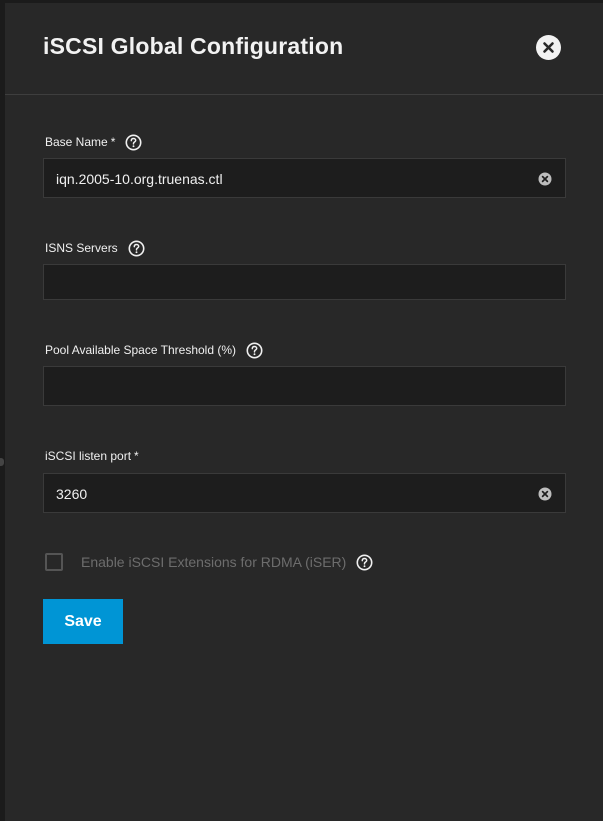 This screenshot has width=603, height=821. I want to click on iser-label-row: Enable iSCSI Extensions for RDMA (iSER), so click(227, 562).